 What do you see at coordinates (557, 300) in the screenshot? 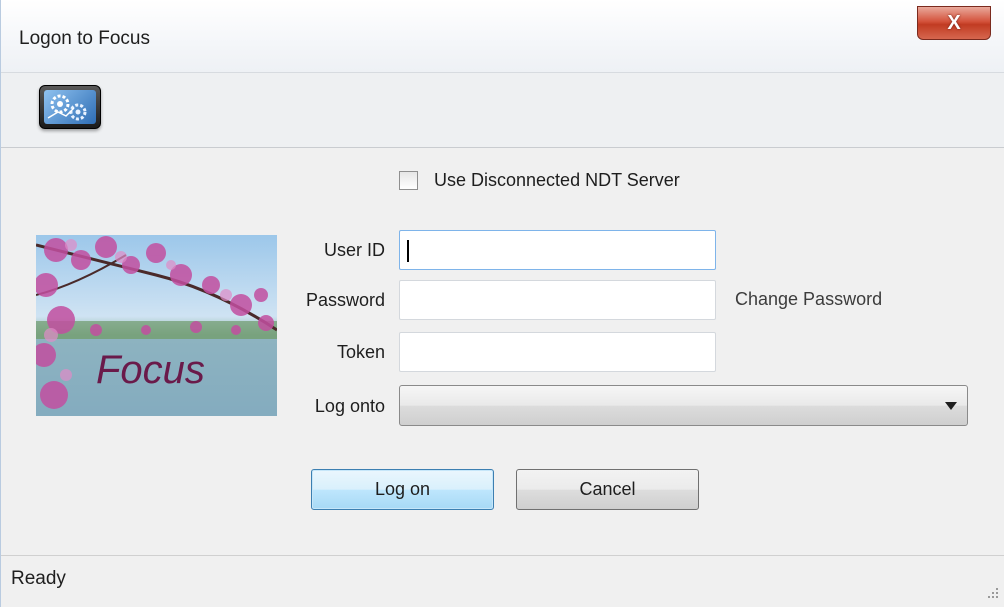
I see `password-field` at bounding box center [557, 300].